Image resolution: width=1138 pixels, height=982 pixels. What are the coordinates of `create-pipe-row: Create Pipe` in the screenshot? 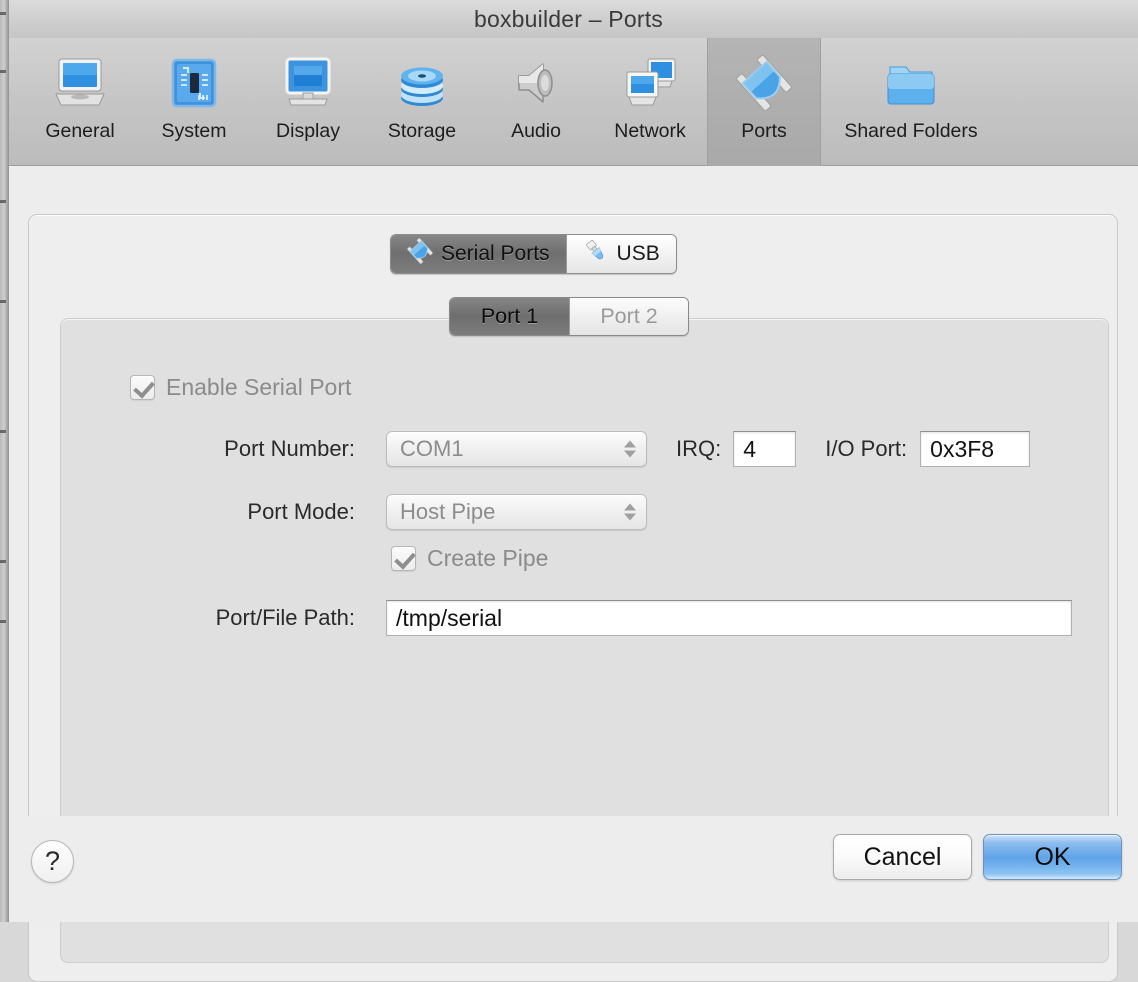 It's located at (469, 558).